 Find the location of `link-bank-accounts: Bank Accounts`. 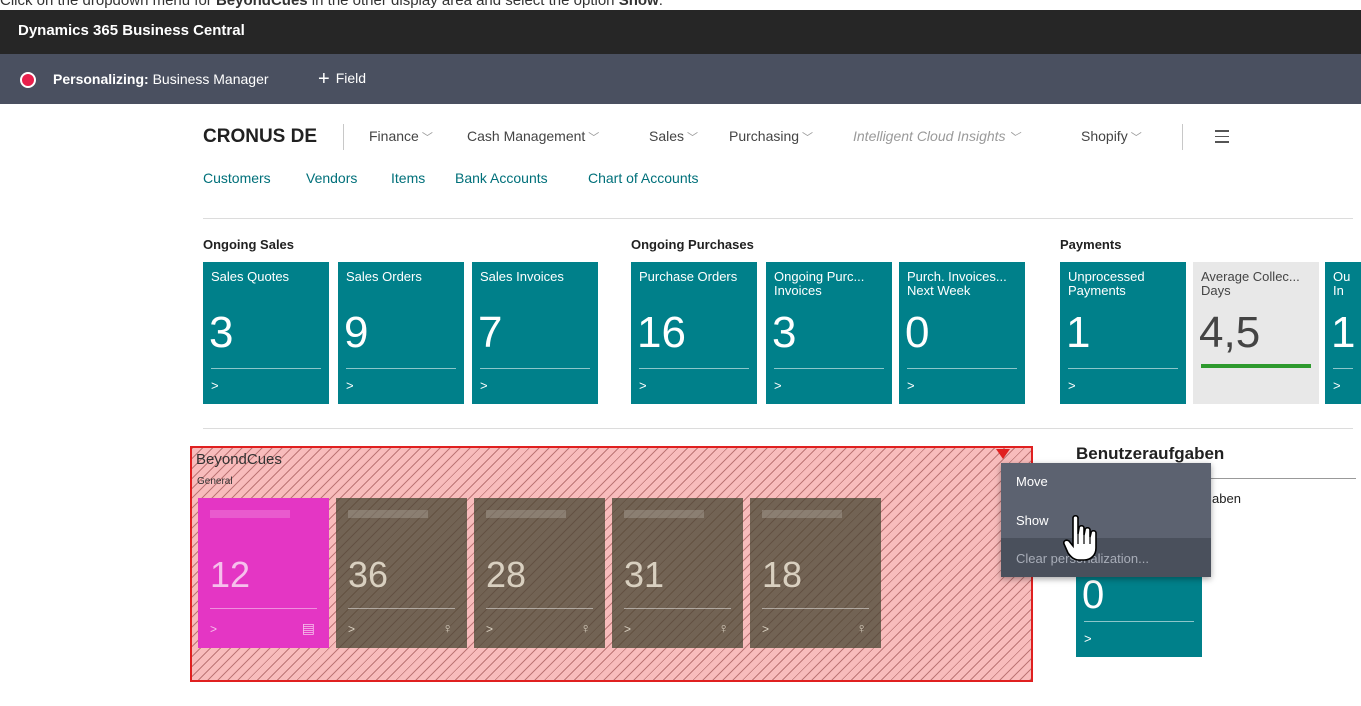

link-bank-accounts: Bank Accounts is located at coordinates (501, 178).